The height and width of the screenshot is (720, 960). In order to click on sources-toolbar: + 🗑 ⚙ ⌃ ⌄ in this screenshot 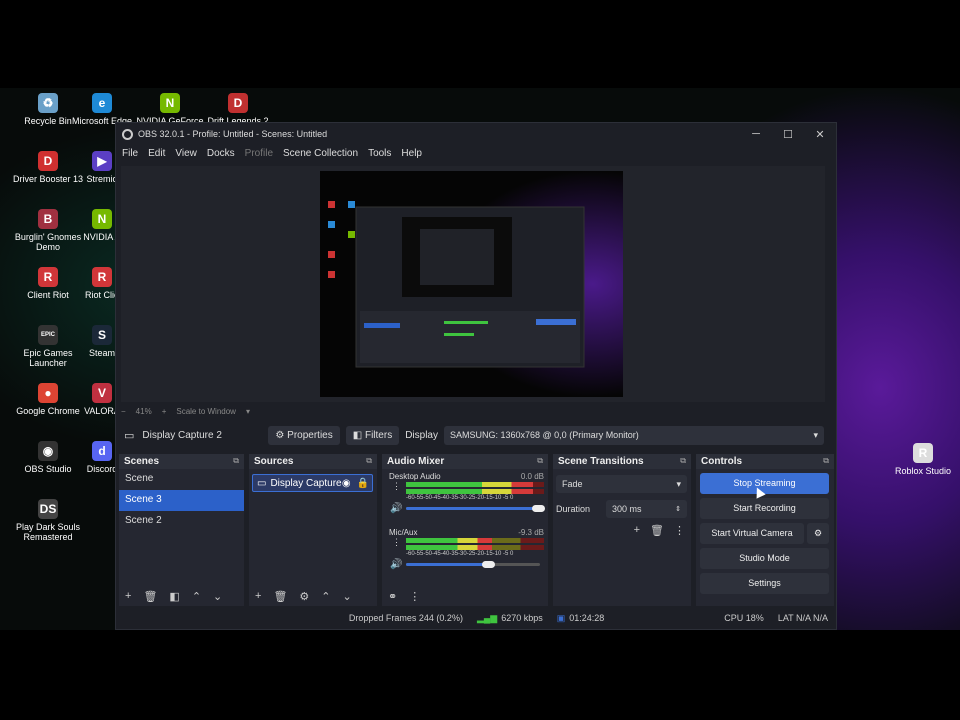, I will do `click(313, 596)`.